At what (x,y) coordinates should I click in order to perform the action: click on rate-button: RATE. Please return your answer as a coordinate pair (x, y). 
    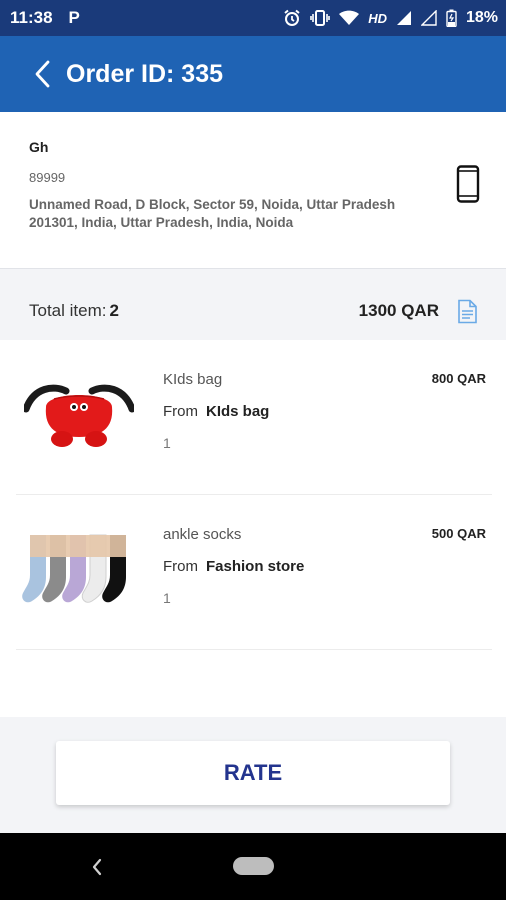
    Looking at the image, I should click on (253, 773).